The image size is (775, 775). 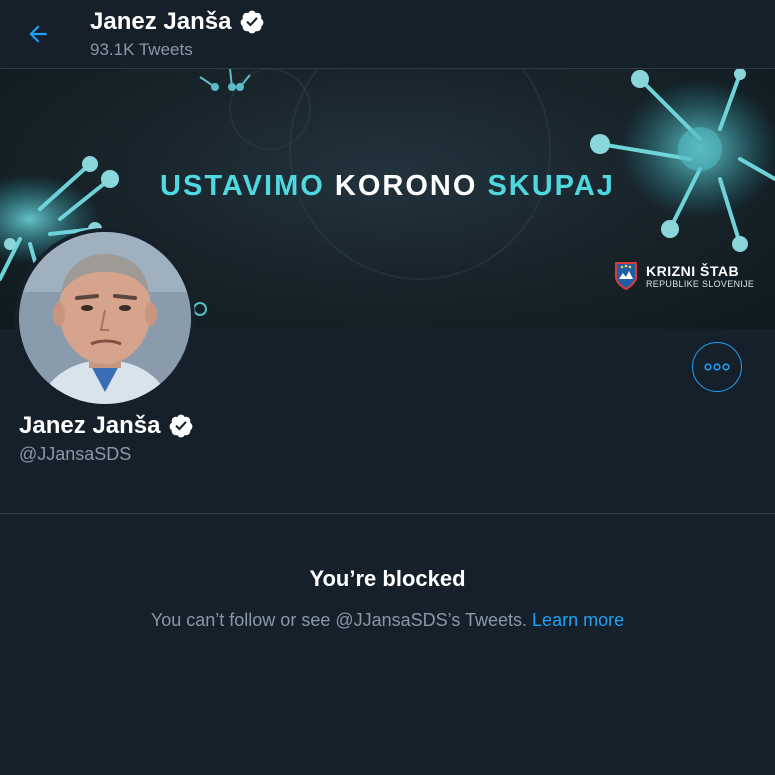 I want to click on profile-photo, so click(x=105, y=318).